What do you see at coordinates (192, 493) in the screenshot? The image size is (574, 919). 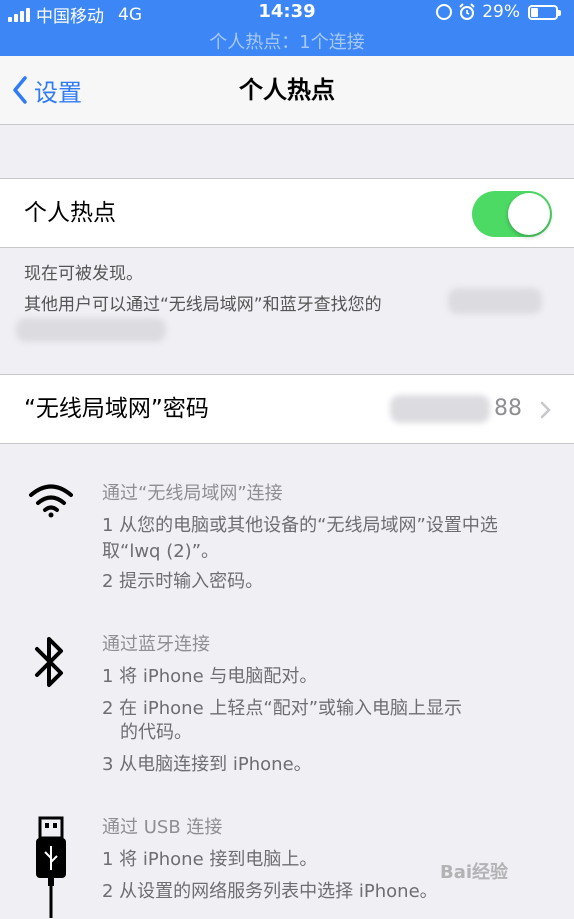 I see `wifi-connect-title: 通过“无线局域网”连接` at bounding box center [192, 493].